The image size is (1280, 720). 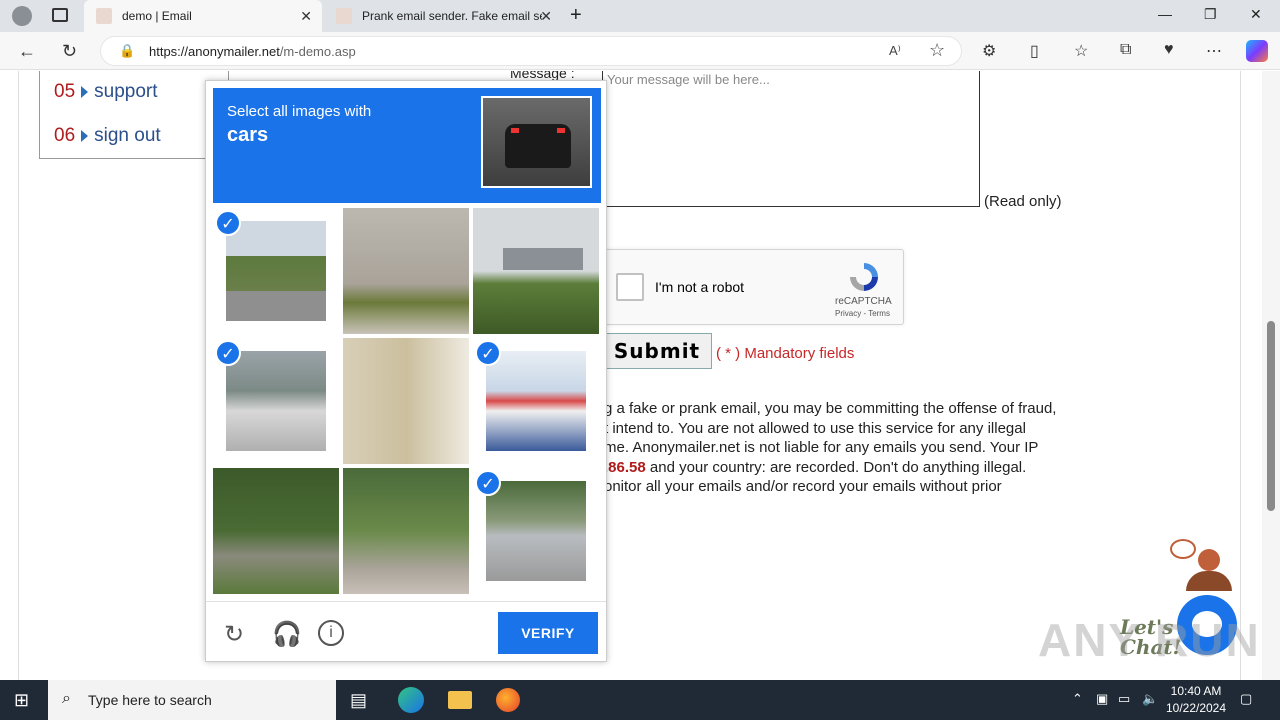 What do you see at coordinates (248, 135) in the screenshot?
I see `captcha-target: cars` at bounding box center [248, 135].